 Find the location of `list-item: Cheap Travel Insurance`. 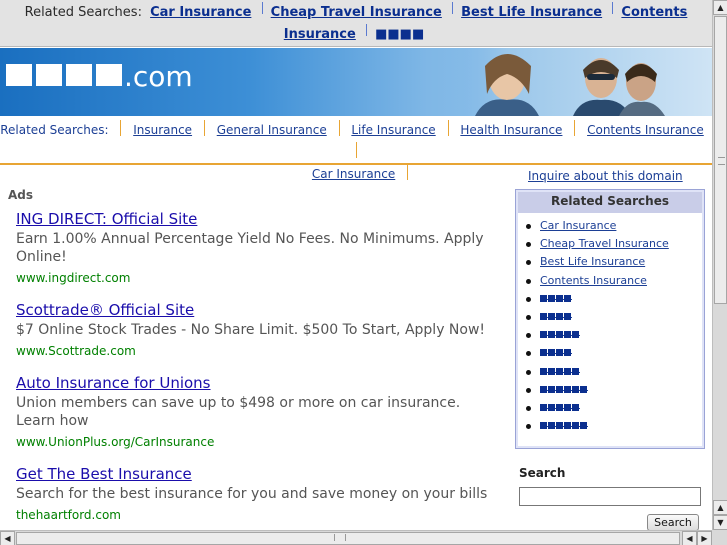

list-item: Cheap Travel Insurance is located at coordinates (597, 245).